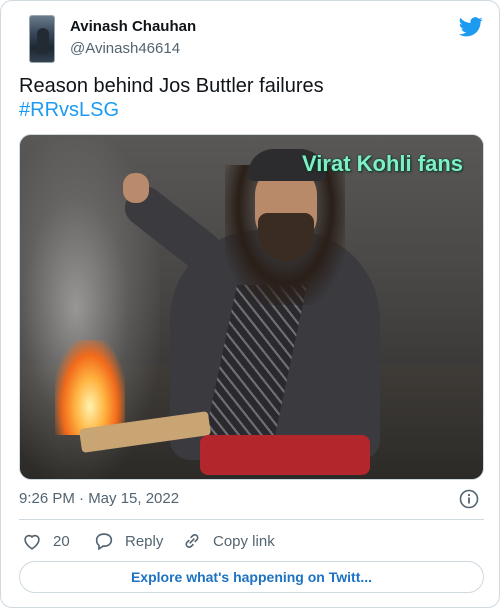 The height and width of the screenshot is (608, 500). Describe the element at coordinates (382, 163) in the screenshot. I see `image-caption: Virat Kohli fans` at that location.